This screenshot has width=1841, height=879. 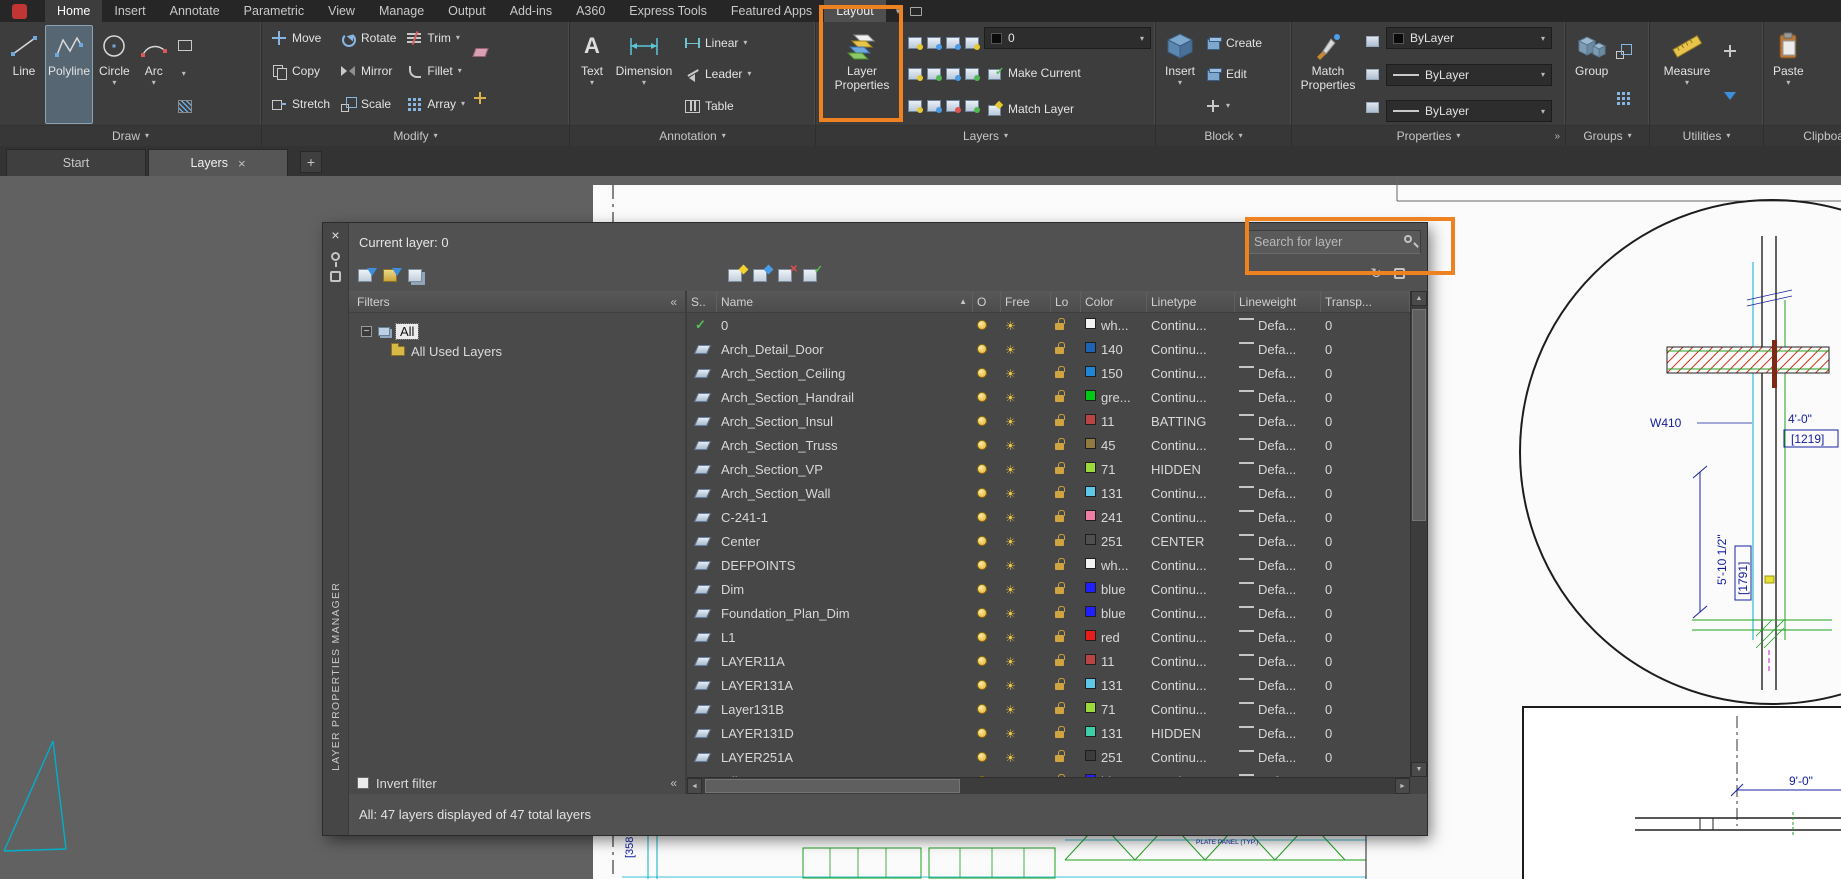 I want to click on scroll-down-icon: ▼, so click(x=1419, y=769).